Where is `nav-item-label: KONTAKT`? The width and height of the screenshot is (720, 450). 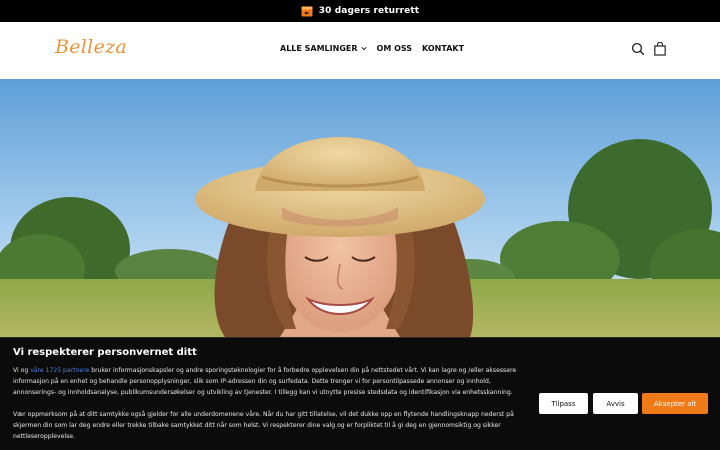
nav-item-label: KONTAKT is located at coordinates (443, 48).